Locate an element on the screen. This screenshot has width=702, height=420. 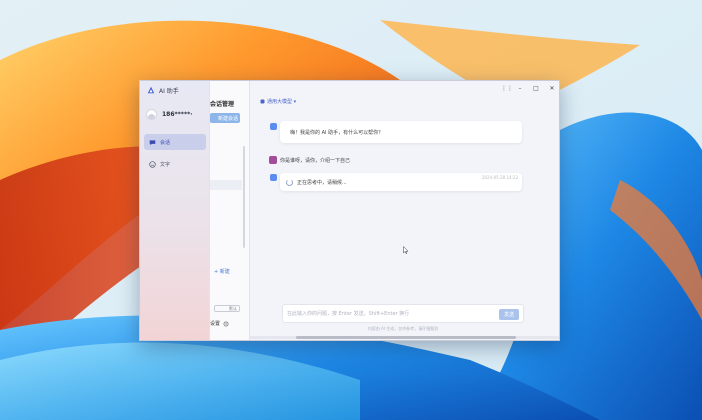
loading-spinner-icon is located at coordinates (289, 182).